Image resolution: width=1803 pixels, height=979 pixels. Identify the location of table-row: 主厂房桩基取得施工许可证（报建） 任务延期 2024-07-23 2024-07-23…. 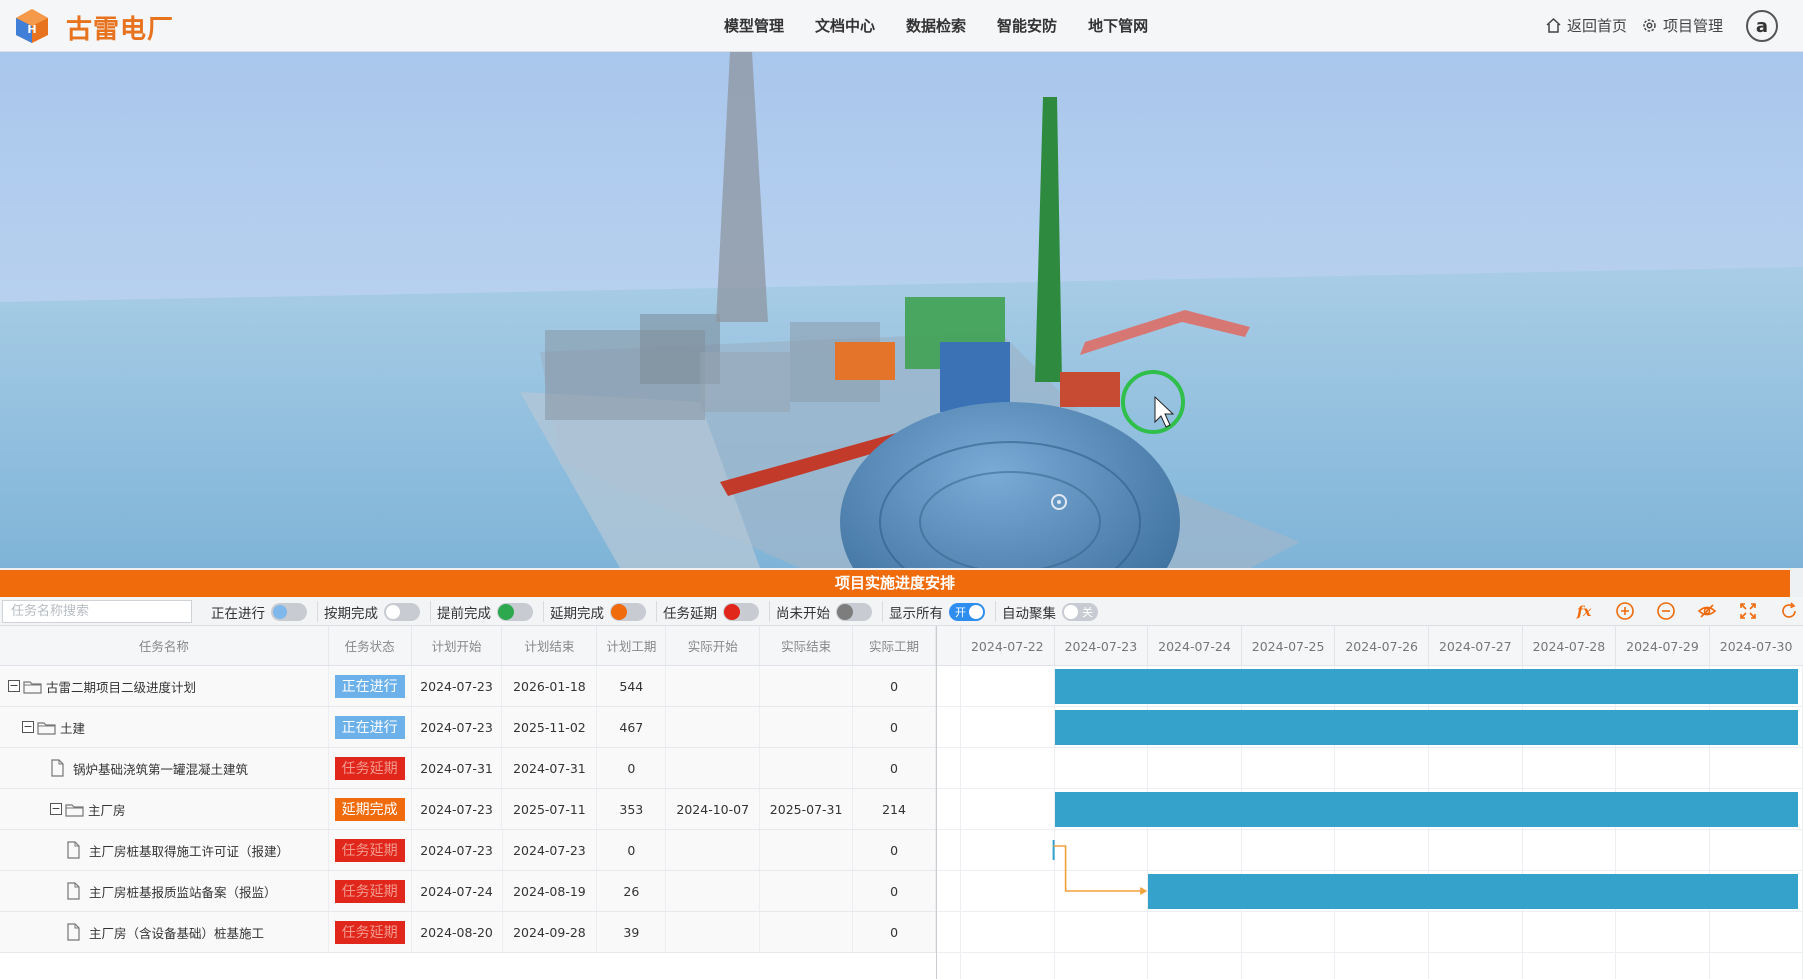
(468, 850).